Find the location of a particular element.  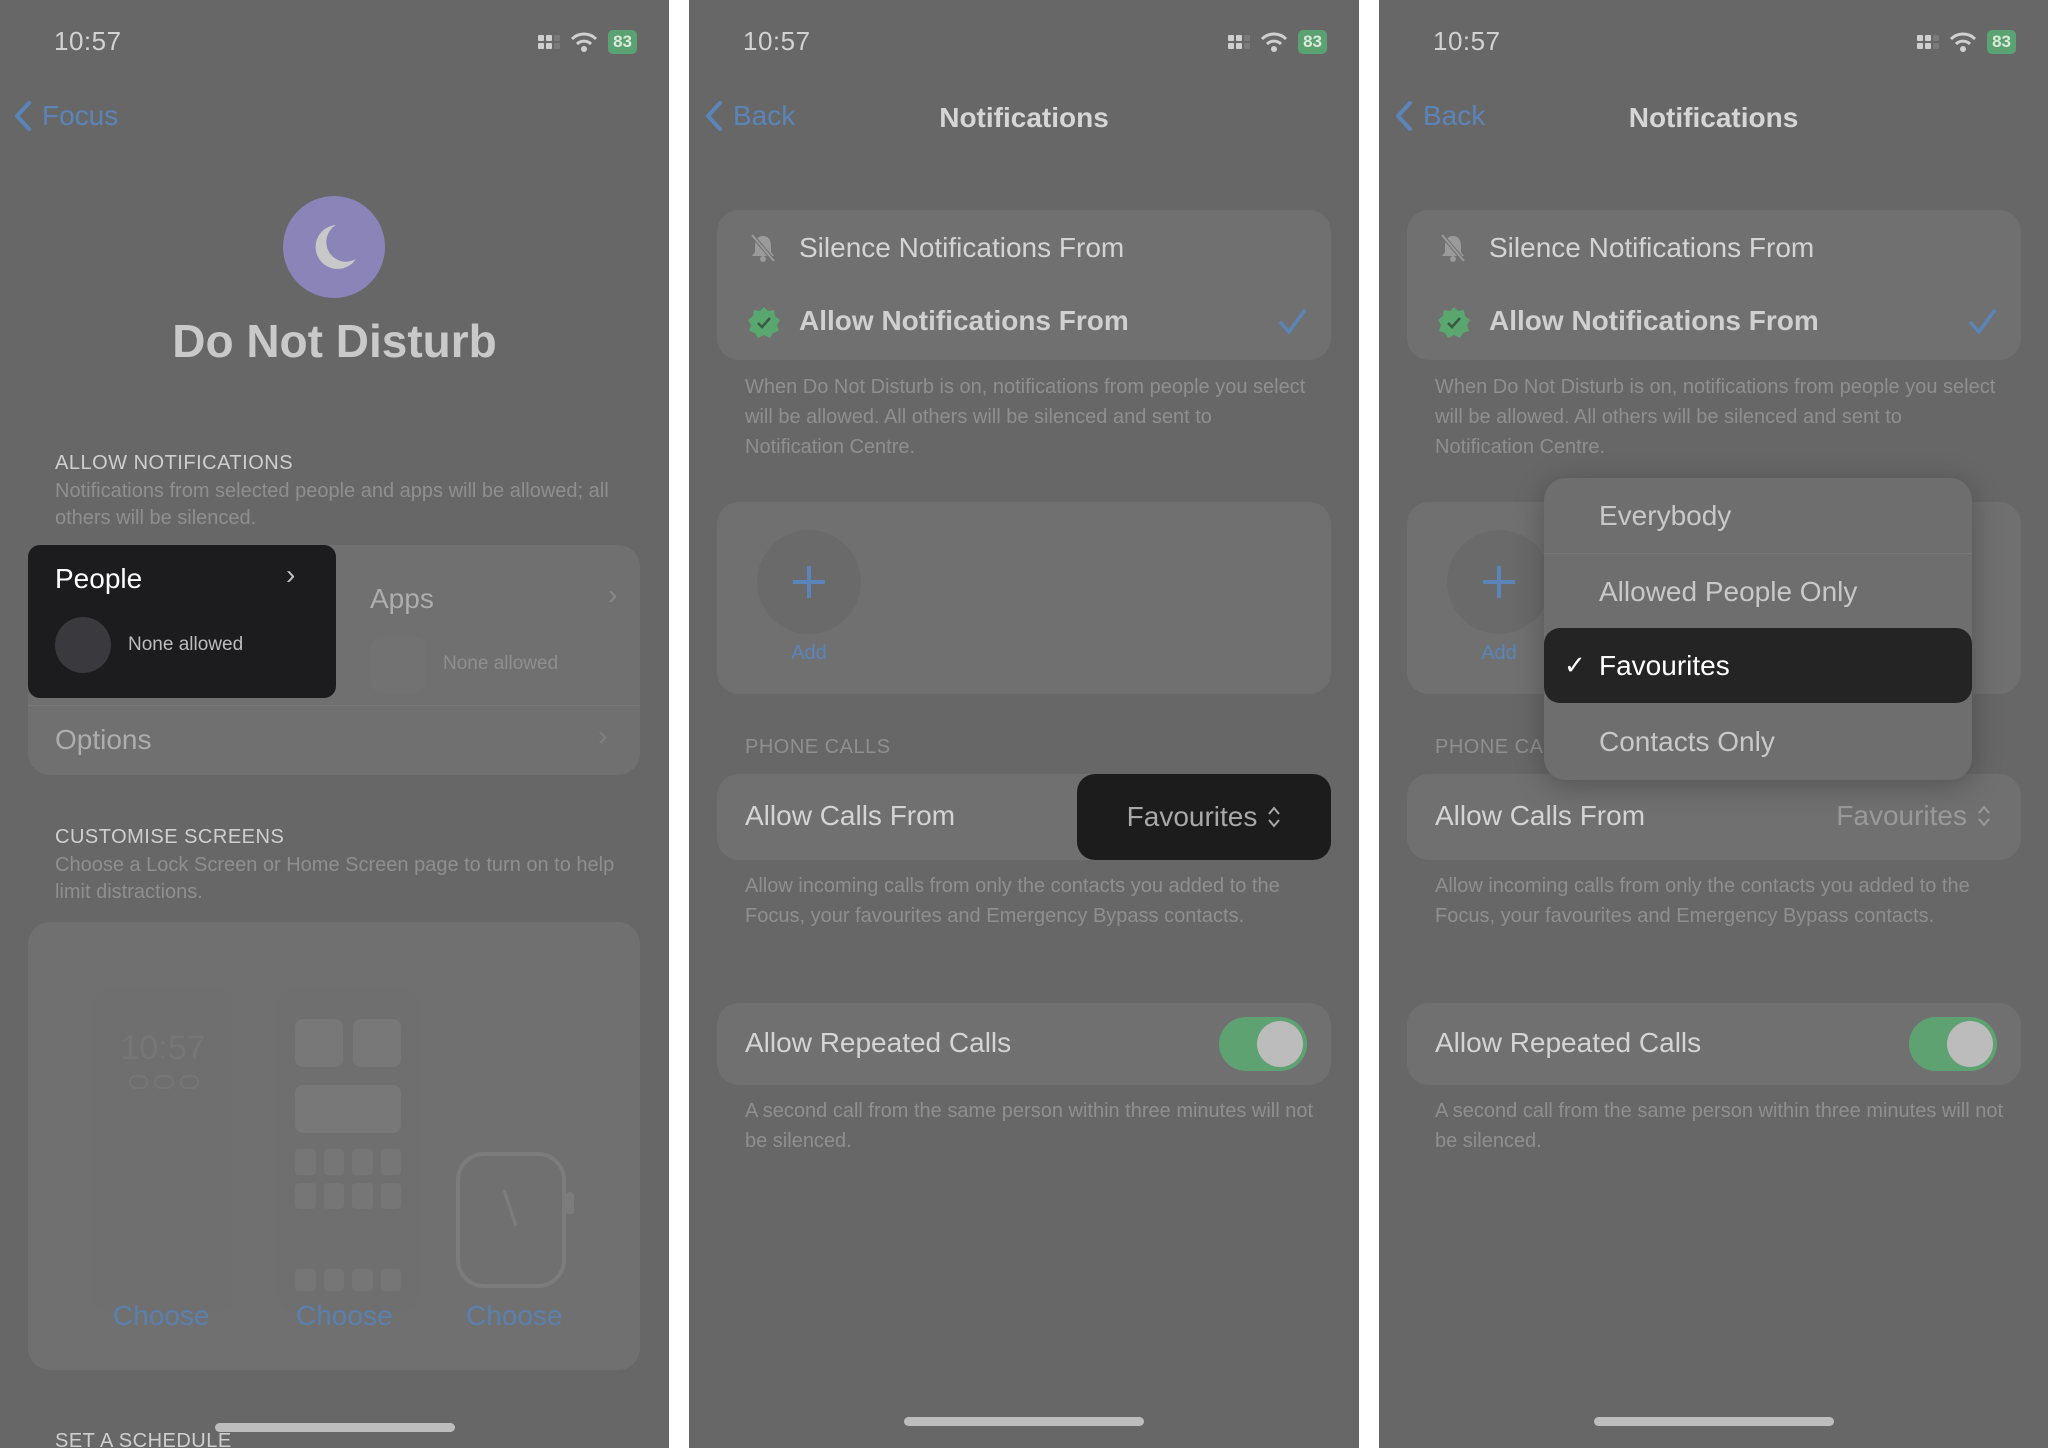

watch-face-preview is located at coordinates (515, 1220).